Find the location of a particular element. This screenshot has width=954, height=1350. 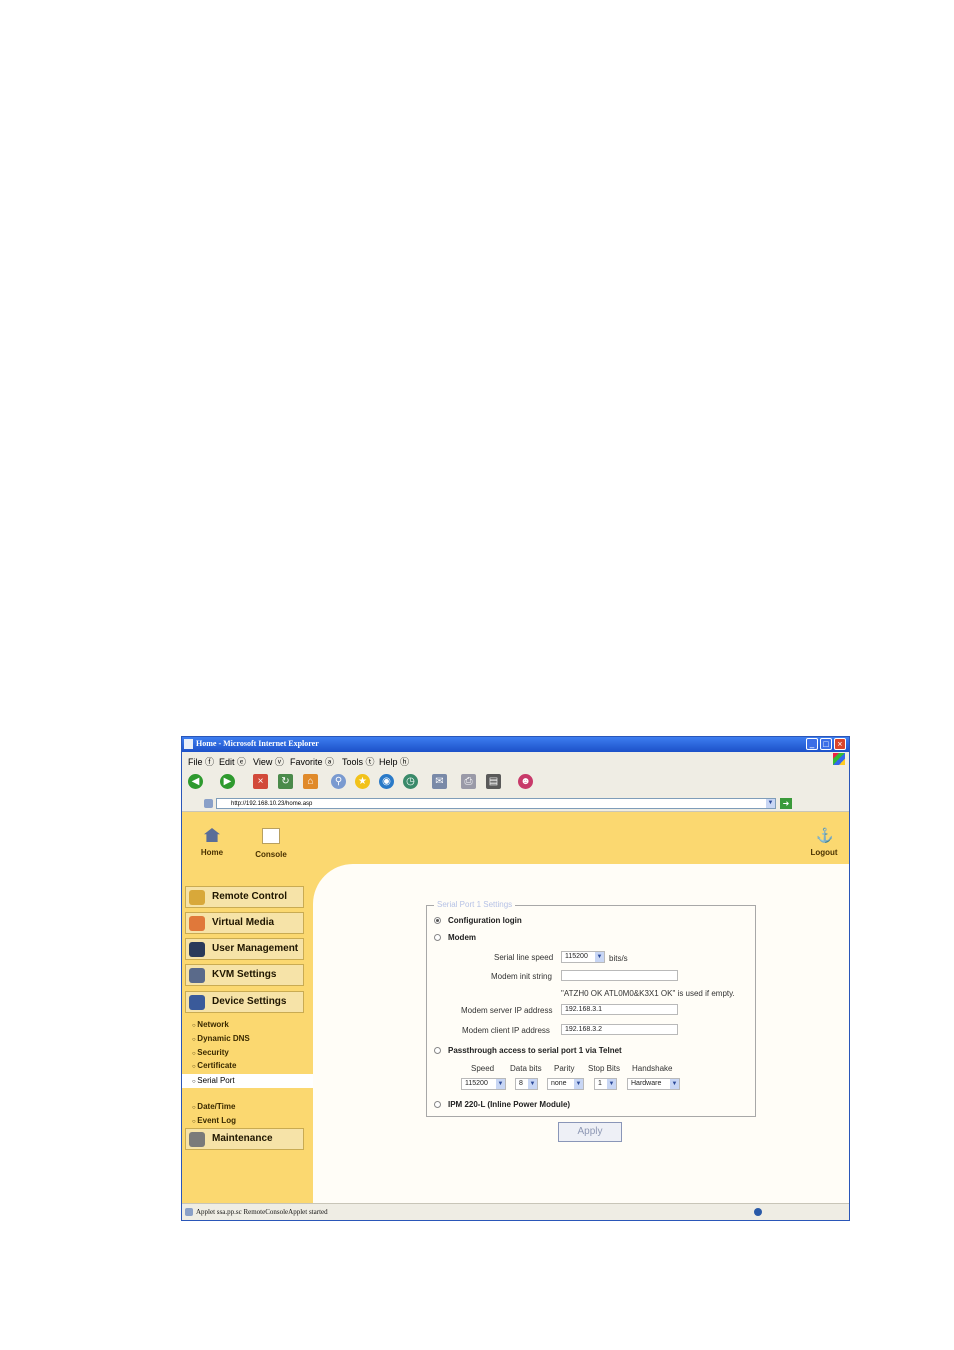

close-icon: × is located at coordinates (840, 744).